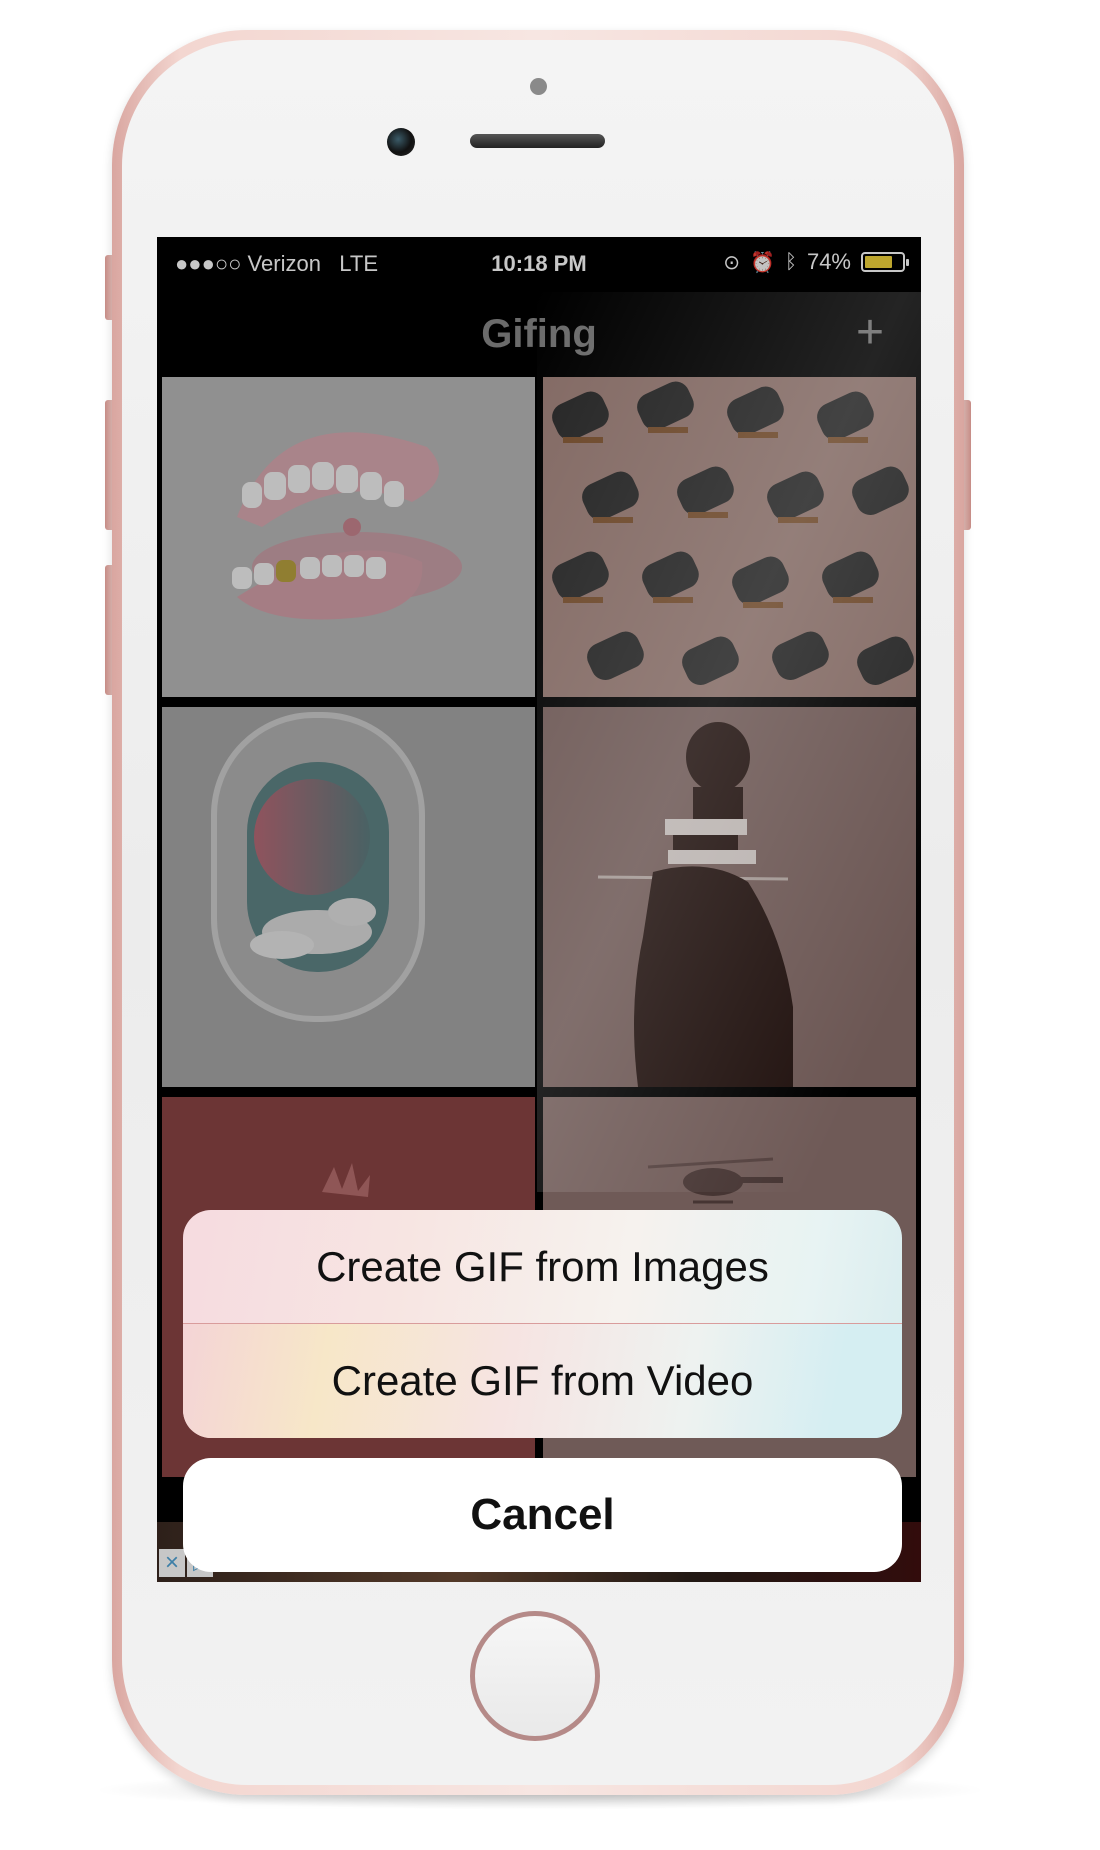 This screenshot has width=1100, height=1850. I want to click on create-gif-from-video-button: Create GIF from Video, so click(542, 1381).